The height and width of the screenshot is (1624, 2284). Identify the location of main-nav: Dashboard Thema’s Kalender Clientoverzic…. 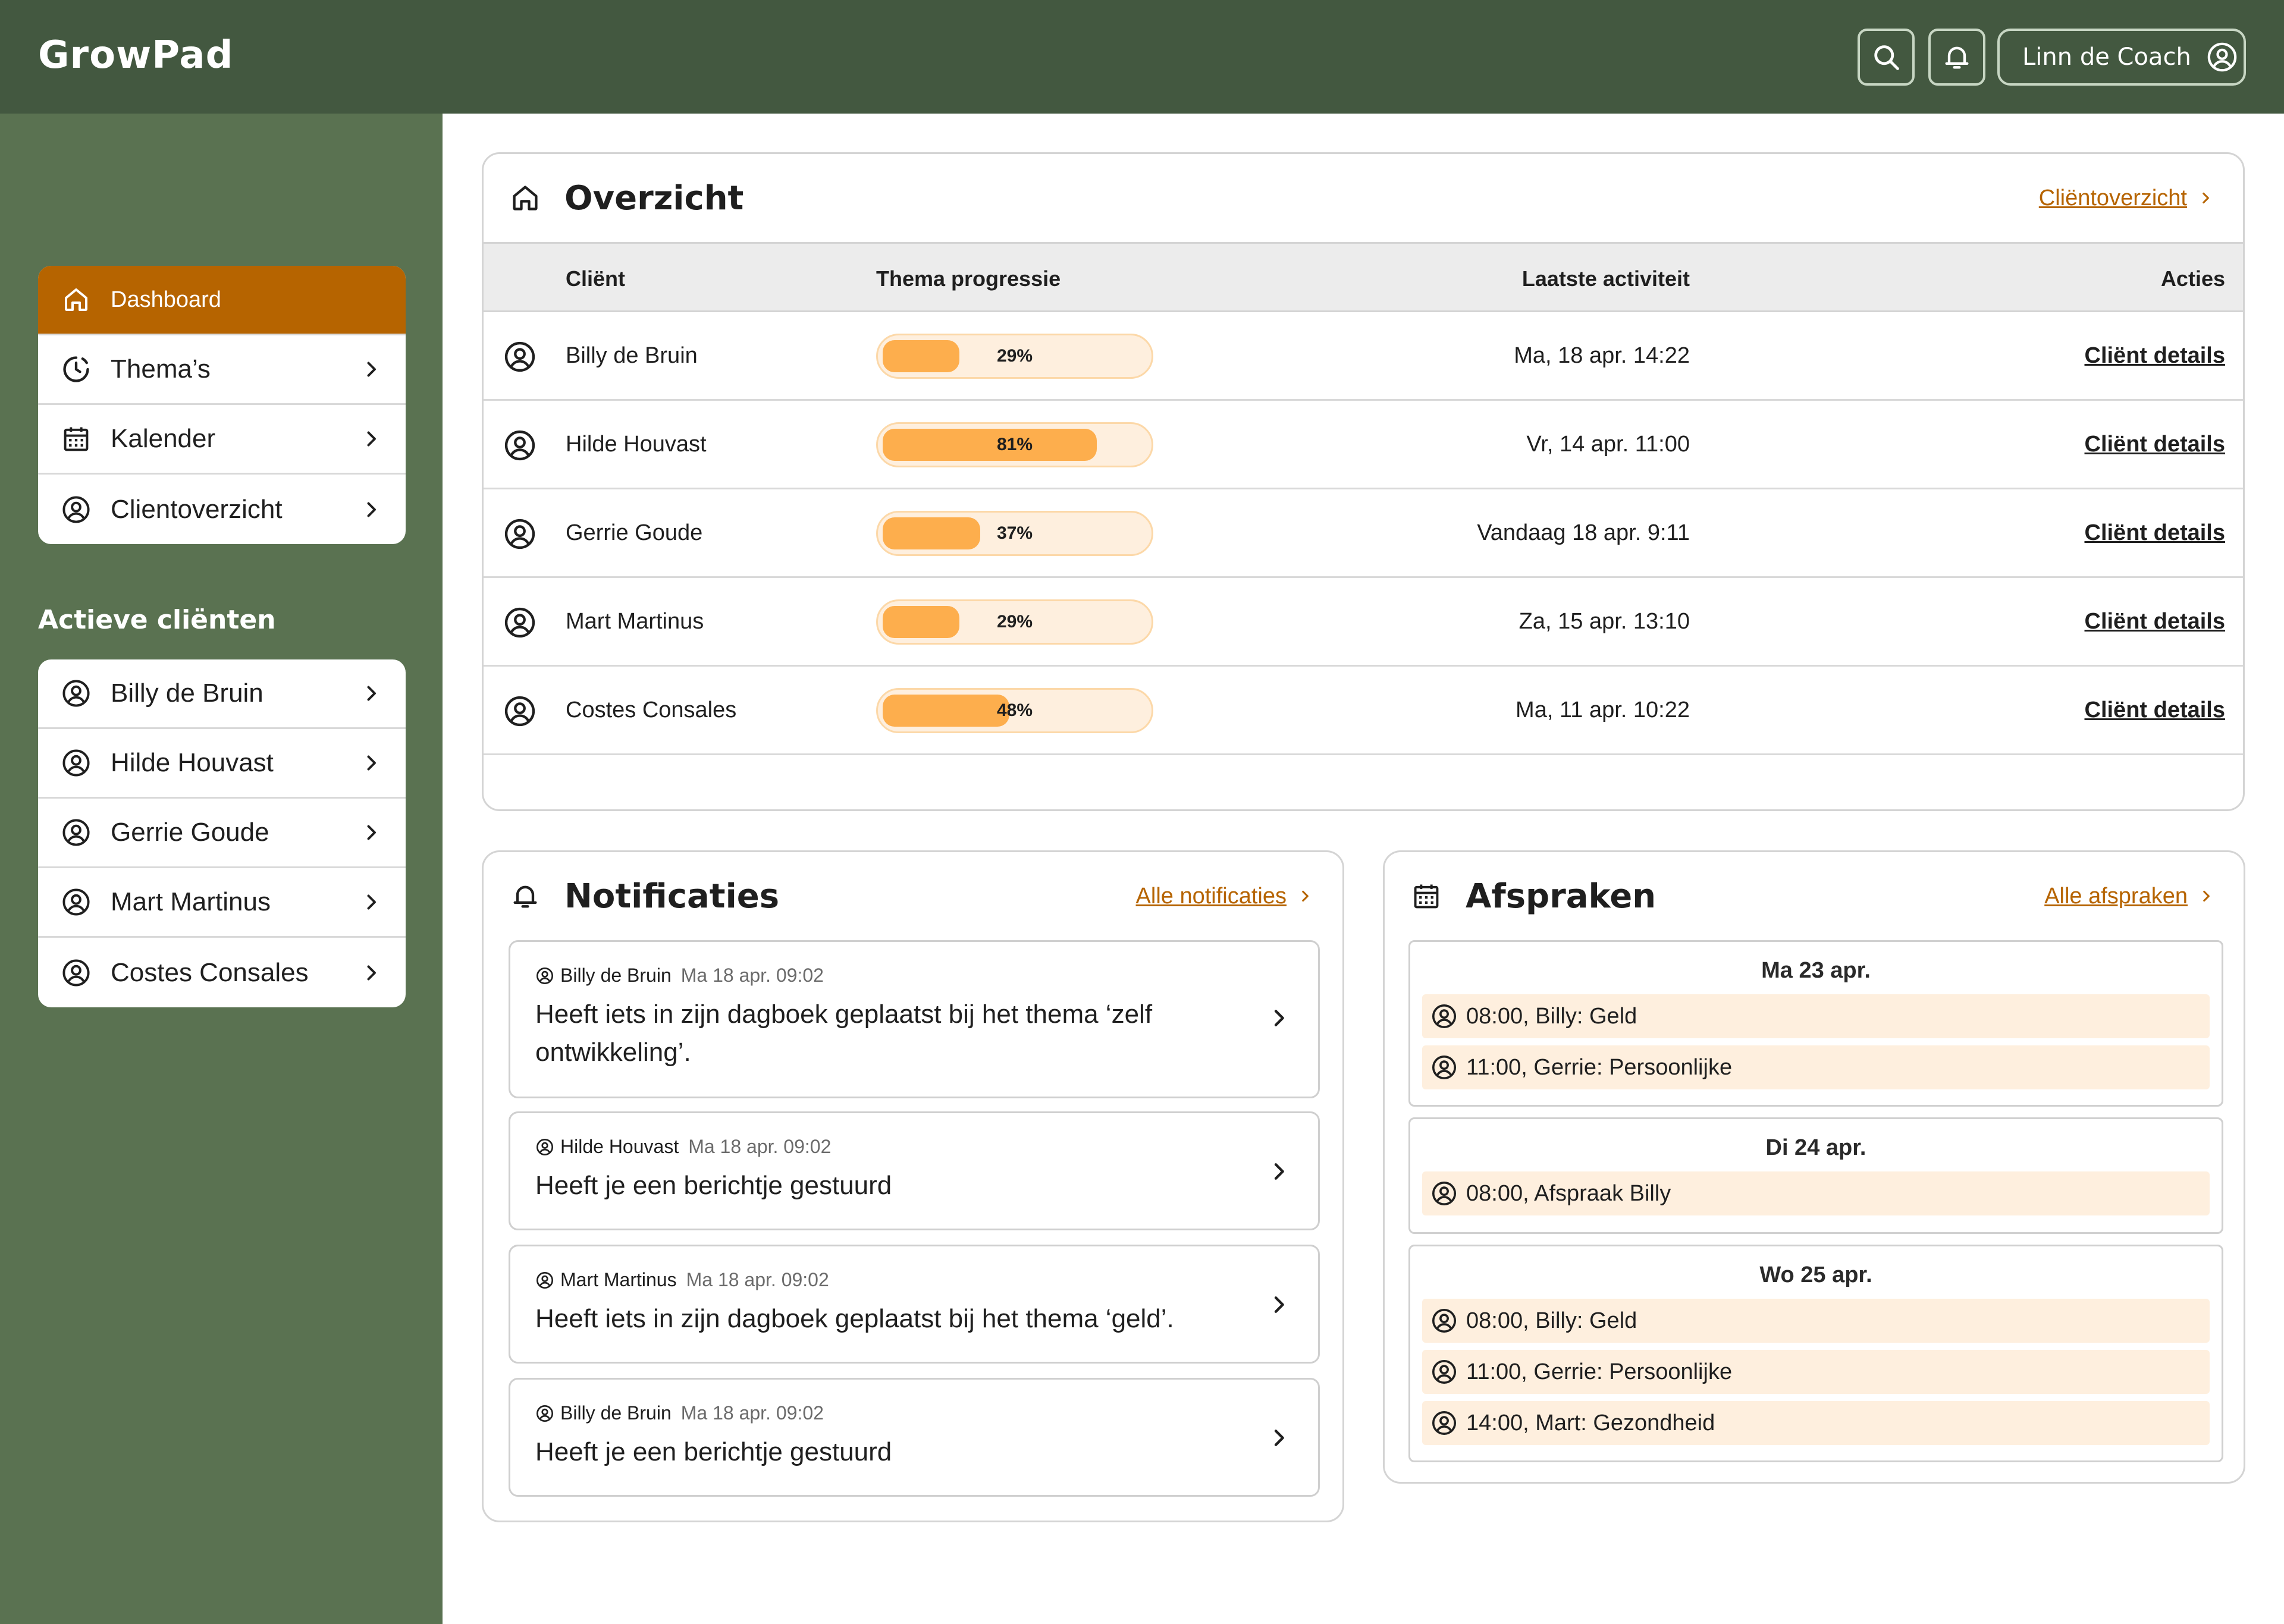
(222, 405).